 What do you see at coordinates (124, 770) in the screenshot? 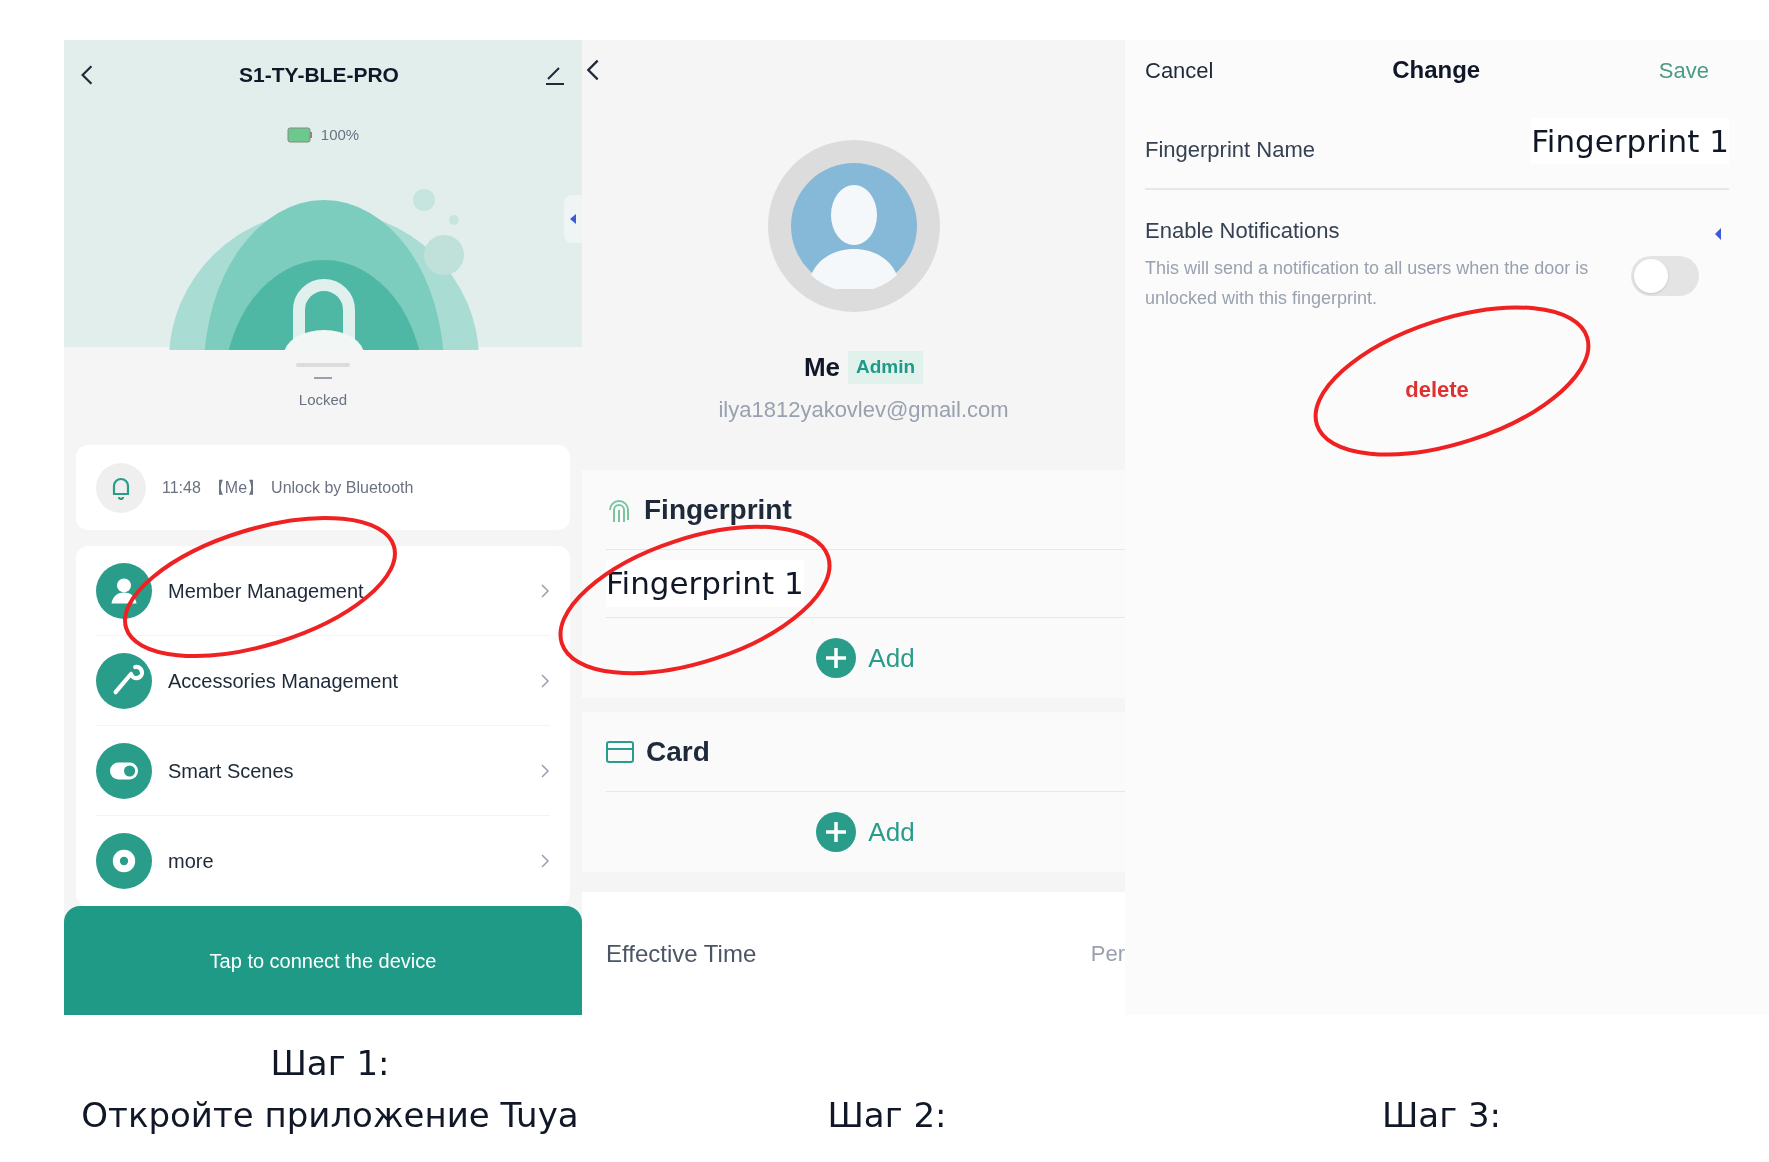
I see `toggle-icon` at bounding box center [124, 770].